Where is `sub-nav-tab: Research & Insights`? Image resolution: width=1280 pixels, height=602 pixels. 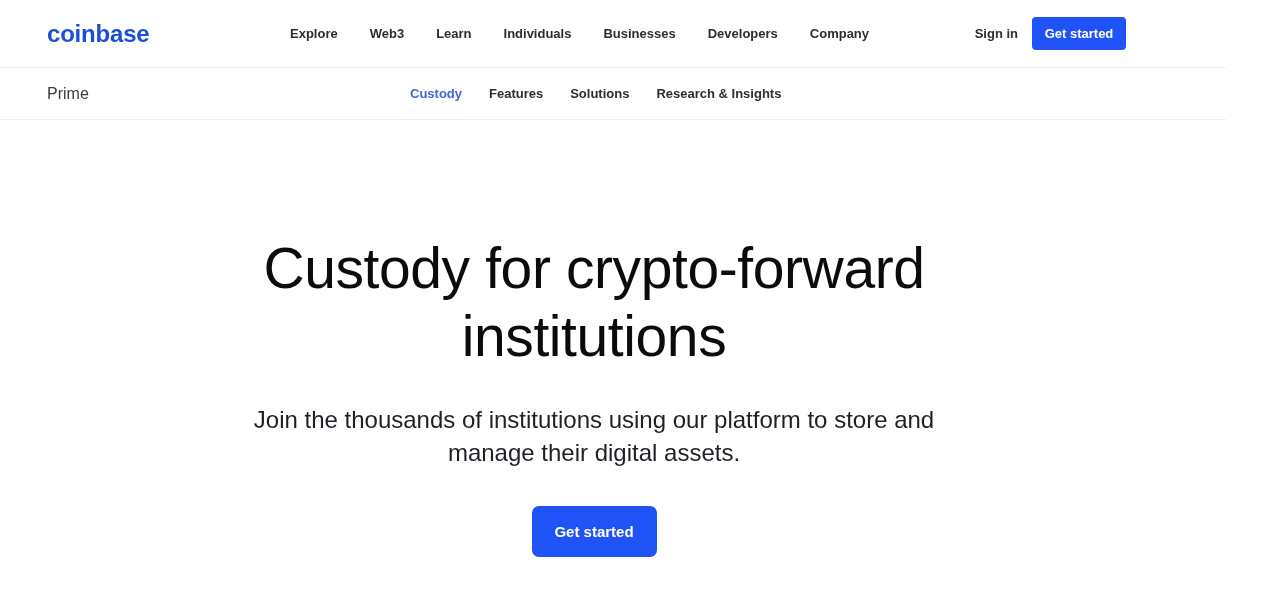
sub-nav-tab: Research & Insights is located at coordinates (719, 93).